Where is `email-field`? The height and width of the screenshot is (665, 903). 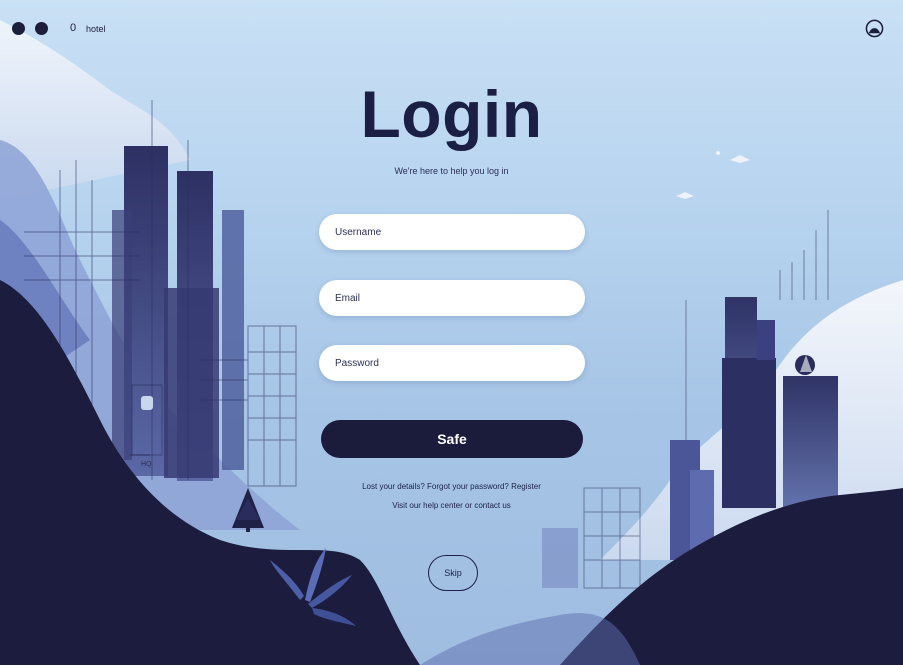 email-field is located at coordinates (452, 298).